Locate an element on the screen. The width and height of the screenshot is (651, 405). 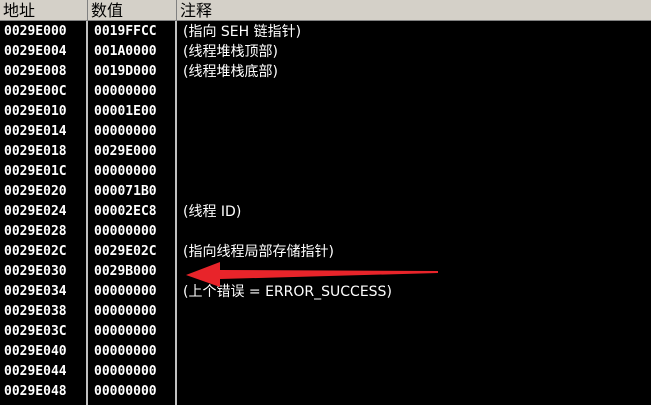
address-cell: 0029E040 is located at coordinates (35, 351).